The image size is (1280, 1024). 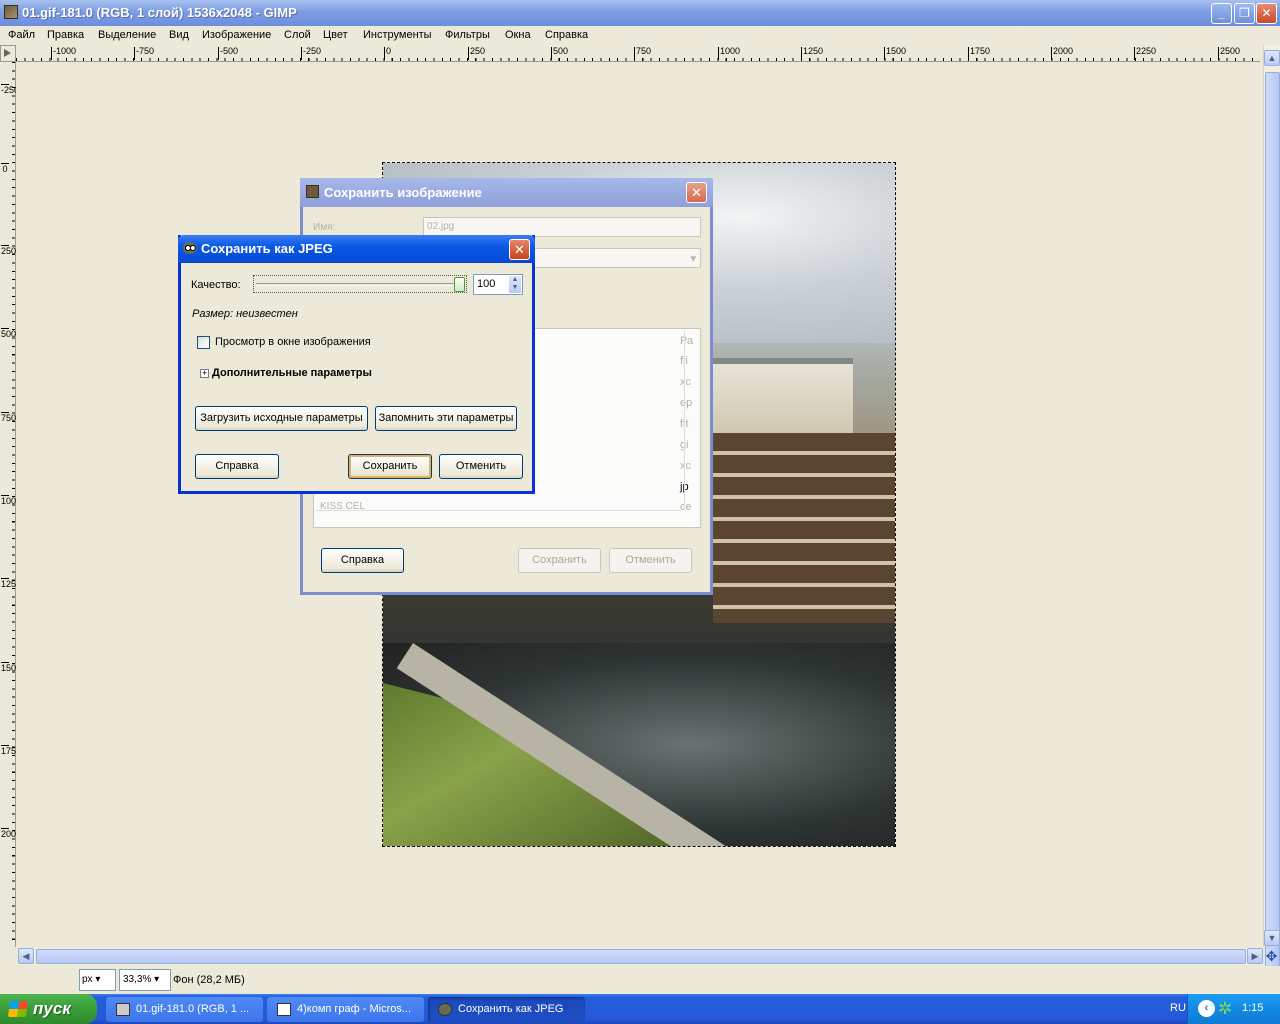 What do you see at coordinates (52, 1008) in the screenshot?
I see `start-label: пуск` at bounding box center [52, 1008].